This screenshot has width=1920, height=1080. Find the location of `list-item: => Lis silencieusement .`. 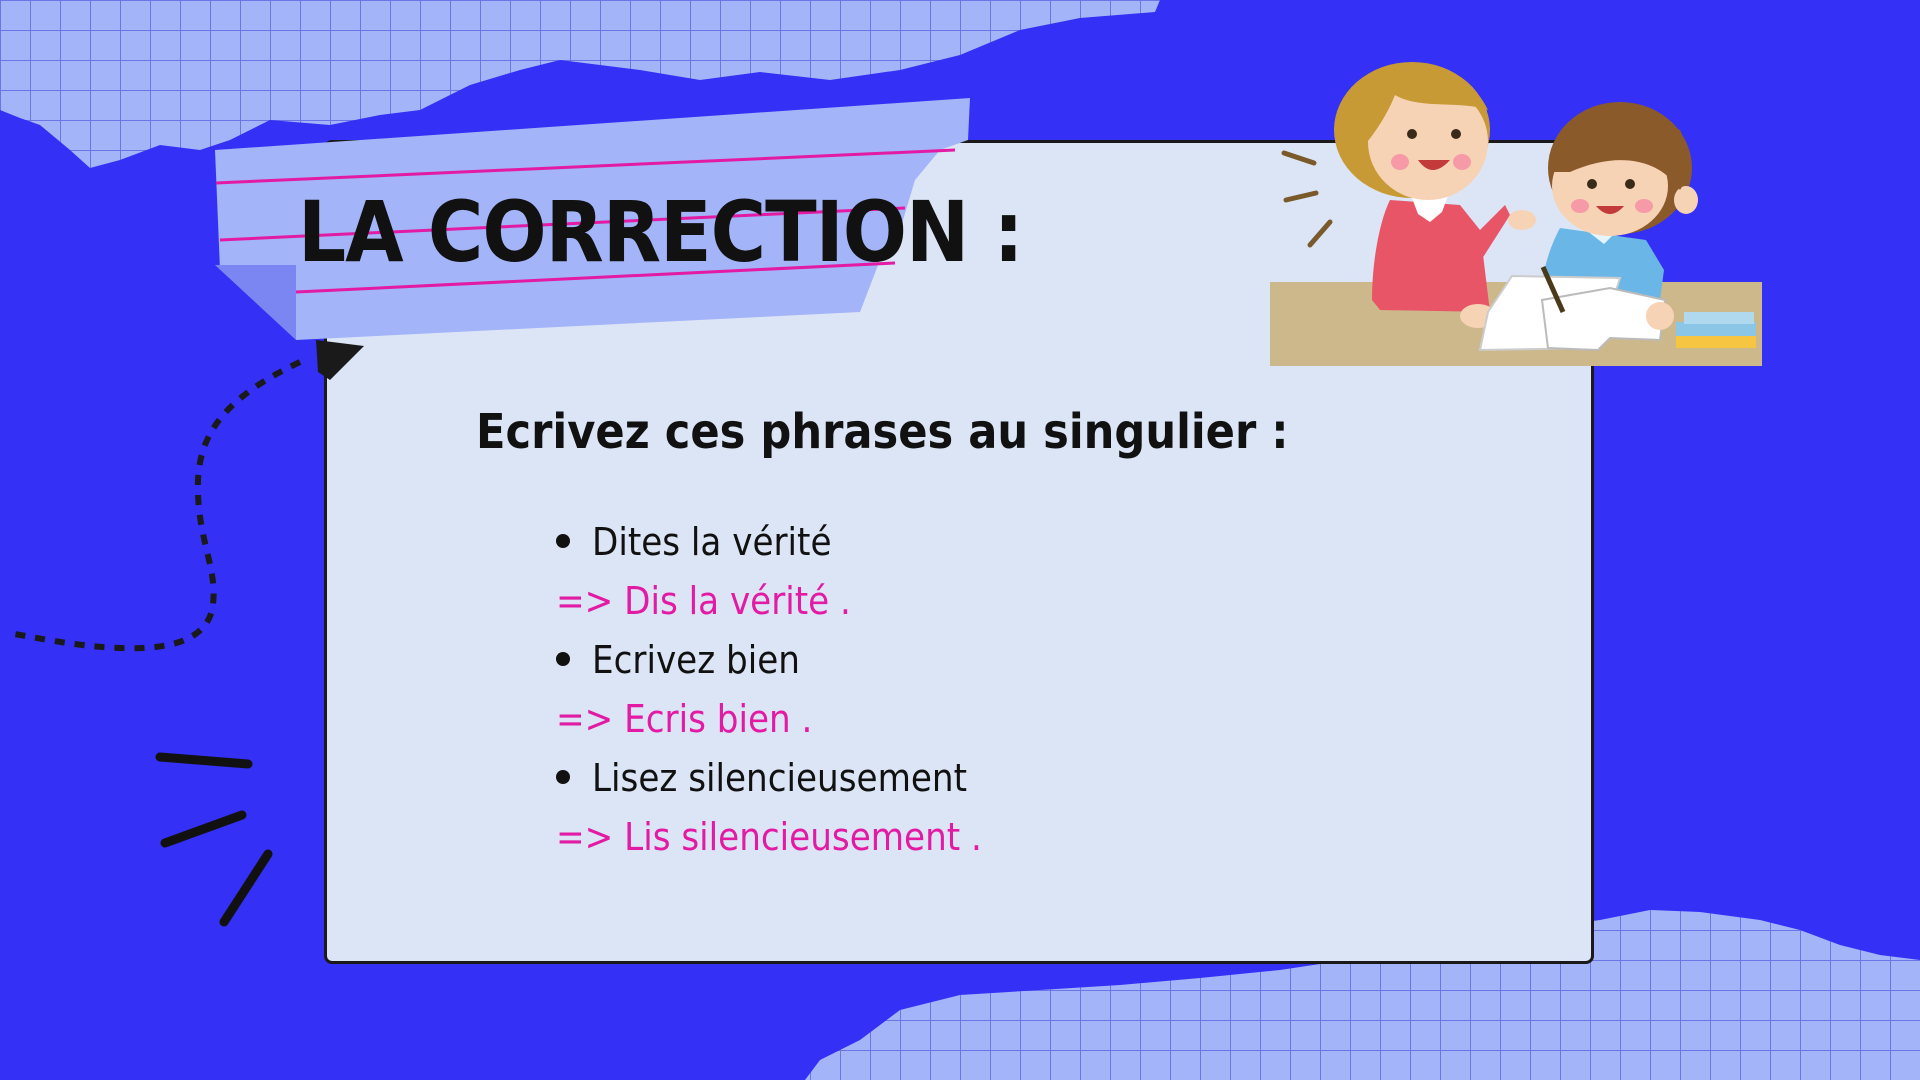

list-item: => Lis silencieusement . is located at coordinates (769, 837).